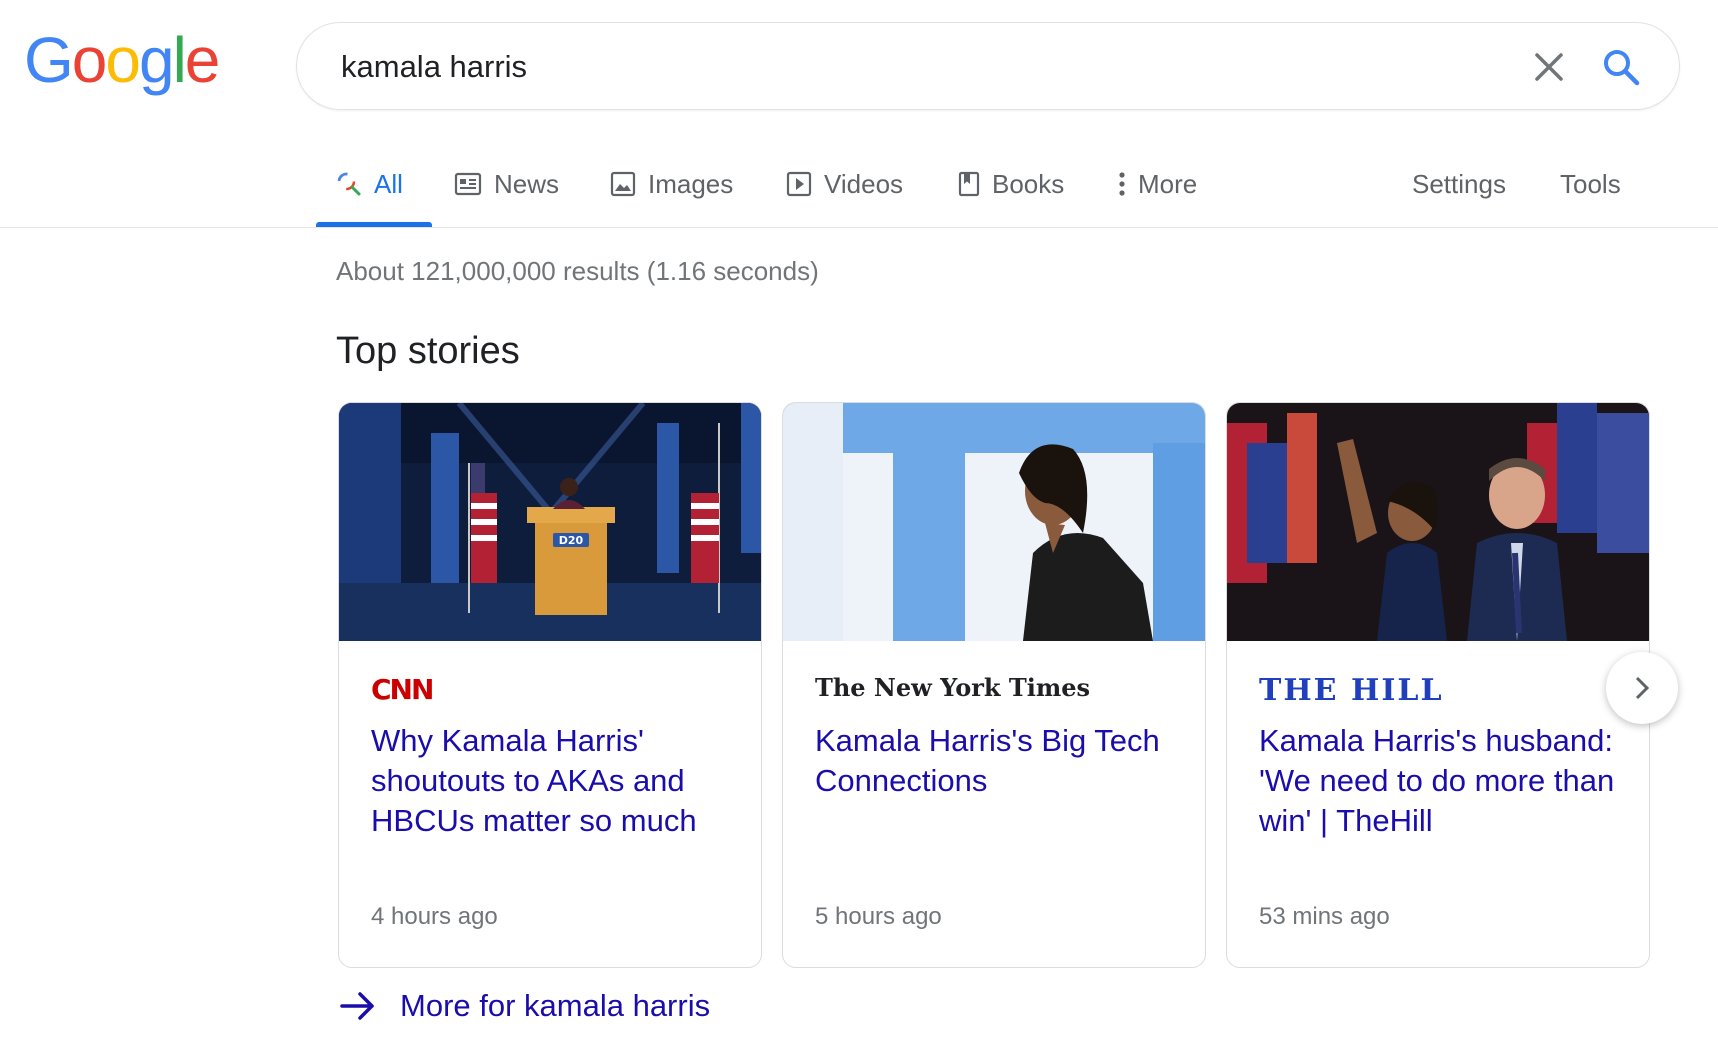  I want to click on tab-label: Videos, so click(864, 183).